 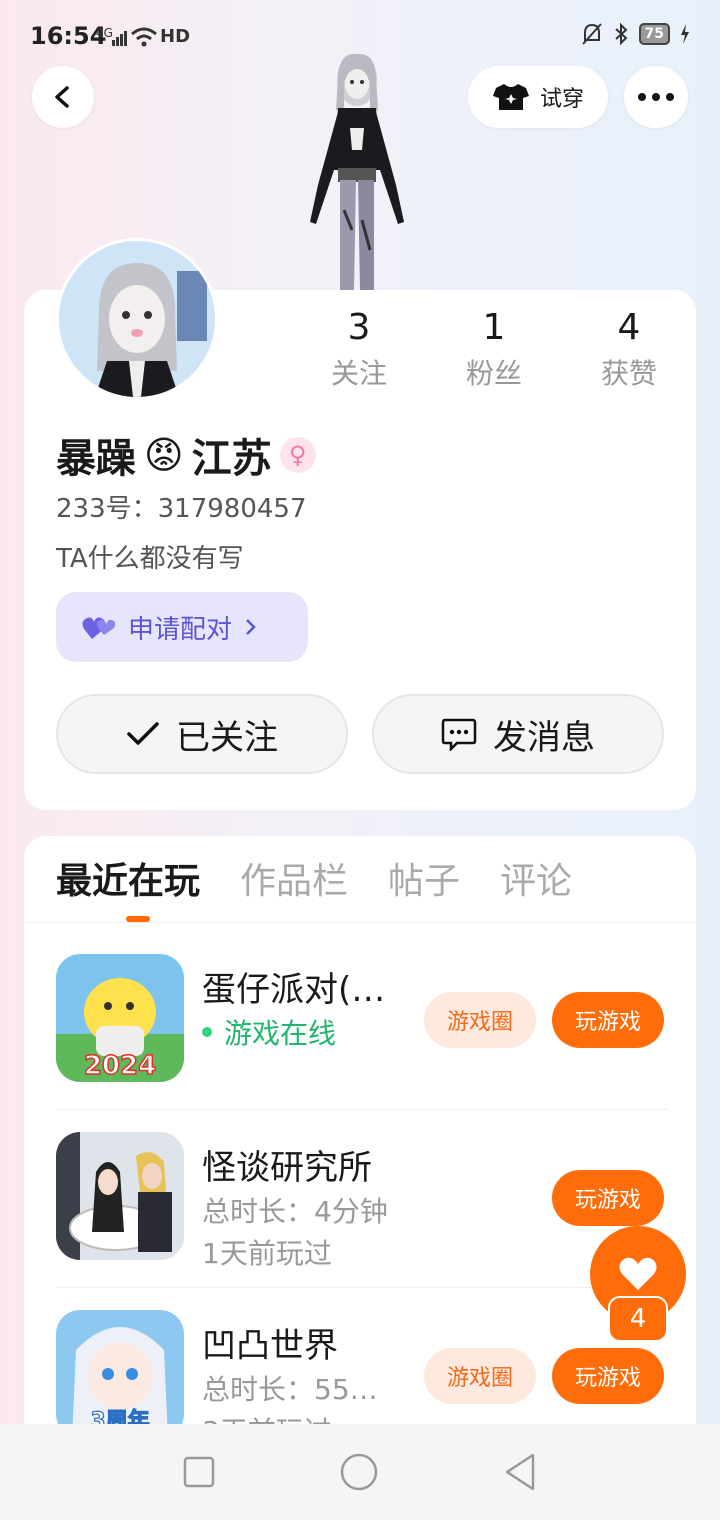 I want to click on hd-indicator: HD, so click(x=175, y=36).